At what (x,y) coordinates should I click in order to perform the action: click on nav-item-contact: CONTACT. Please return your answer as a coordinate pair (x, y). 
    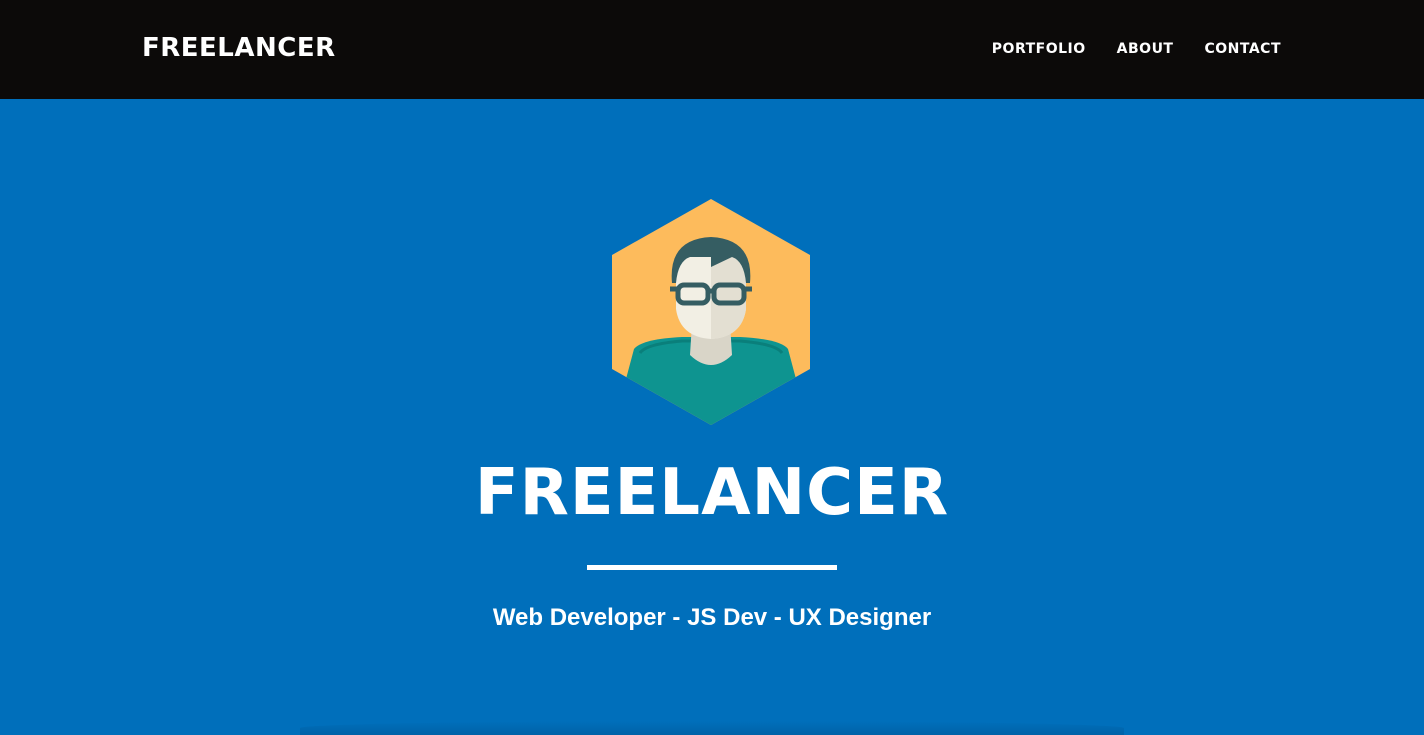
    Looking at the image, I should click on (1242, 49).